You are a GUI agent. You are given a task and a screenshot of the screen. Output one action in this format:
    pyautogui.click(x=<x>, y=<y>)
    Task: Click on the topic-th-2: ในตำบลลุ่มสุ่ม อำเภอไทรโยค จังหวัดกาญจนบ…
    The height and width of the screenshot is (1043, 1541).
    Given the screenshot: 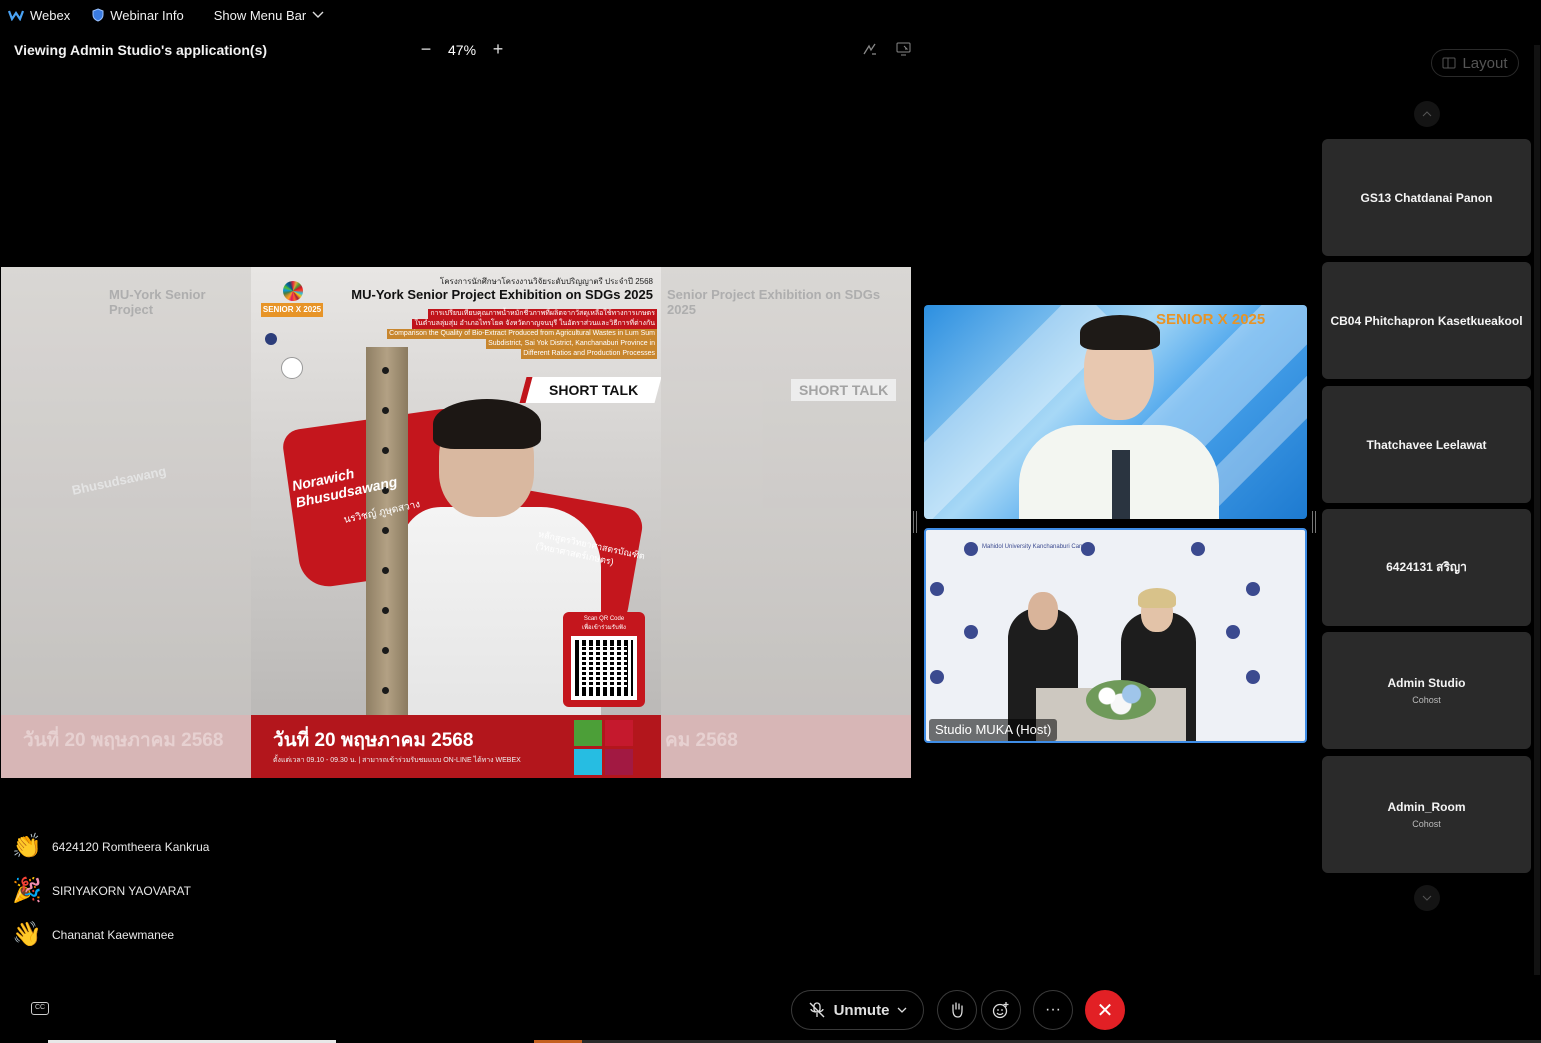 What is the action you would take?
    pyautogui.click(x=534, y=324)
    